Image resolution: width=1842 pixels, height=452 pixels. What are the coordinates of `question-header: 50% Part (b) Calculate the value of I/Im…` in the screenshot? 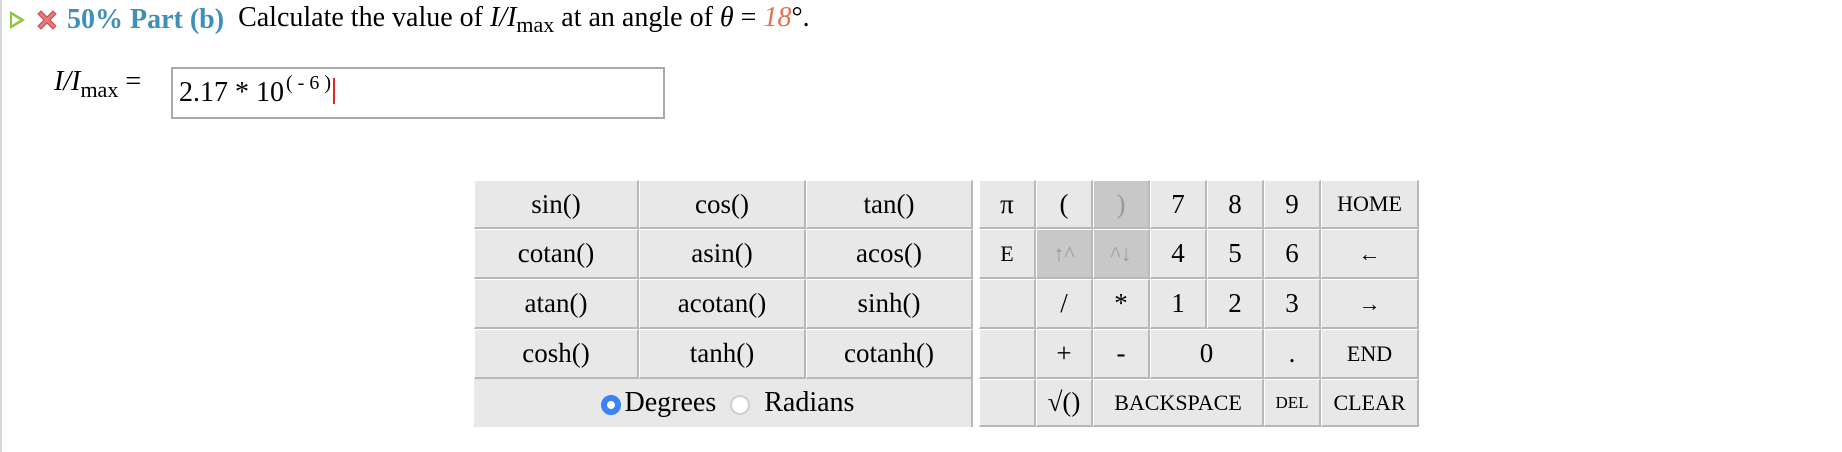 It's located at (410, 20).